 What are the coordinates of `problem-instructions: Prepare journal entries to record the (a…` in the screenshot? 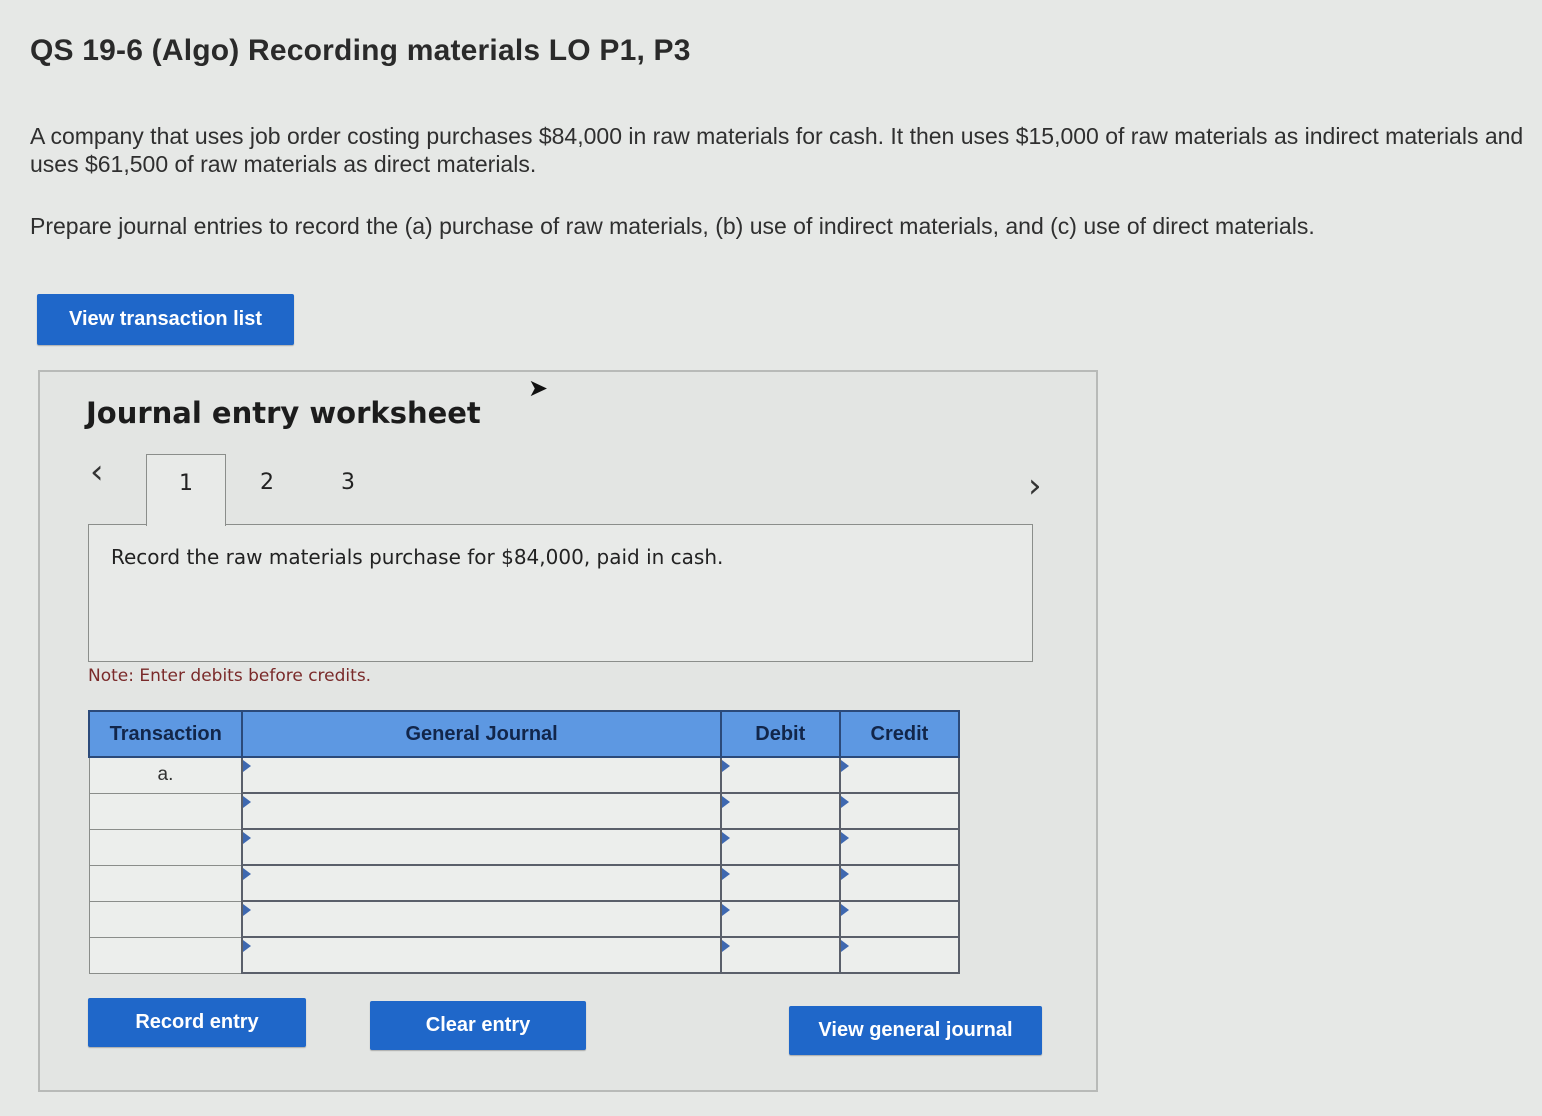 It's located at (672, 226).